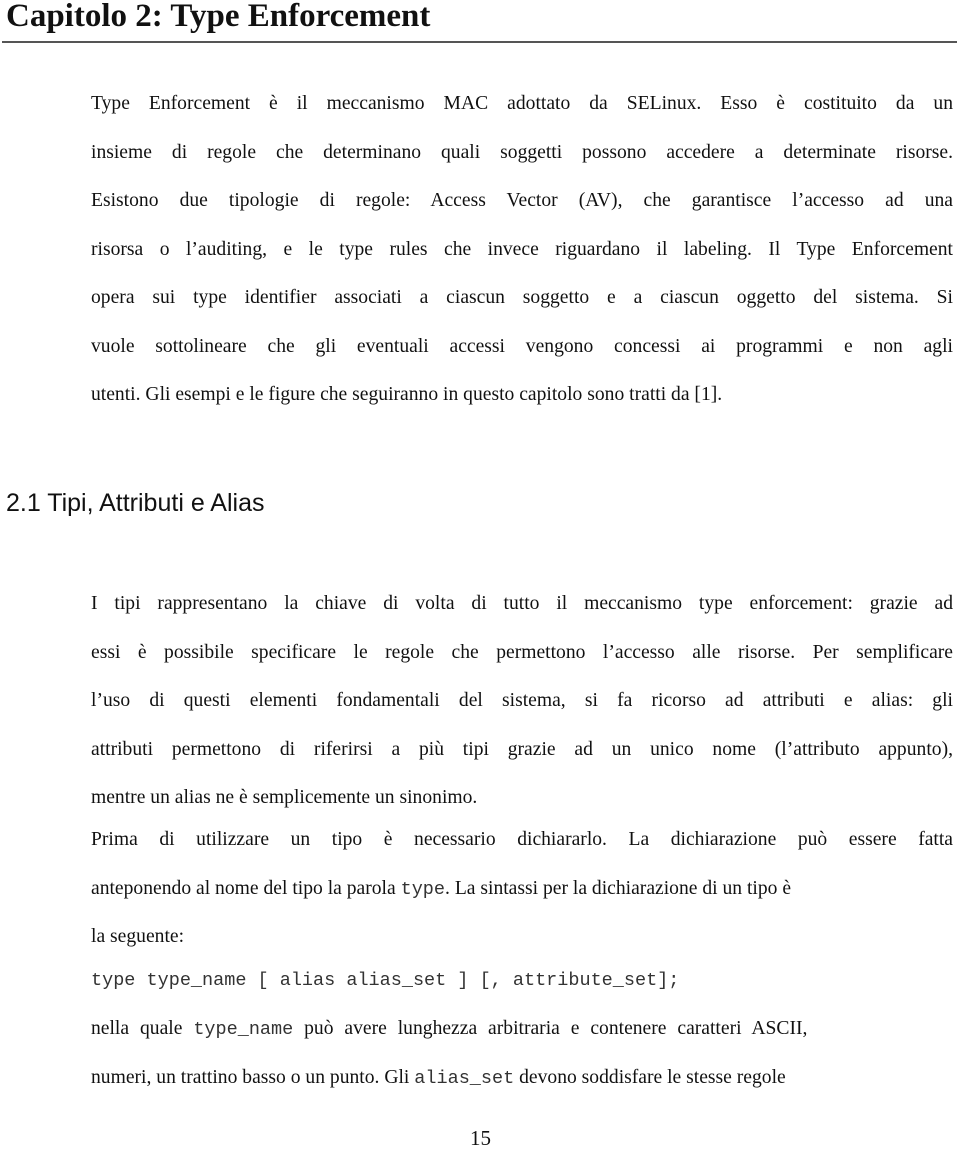 Image resolution: width=960 pixels, height=1153 pixels. What do you see at coordinates (243, 1029) in the screenshot?
I see `inline-code: type_name` at bounding box center [243, 1029].